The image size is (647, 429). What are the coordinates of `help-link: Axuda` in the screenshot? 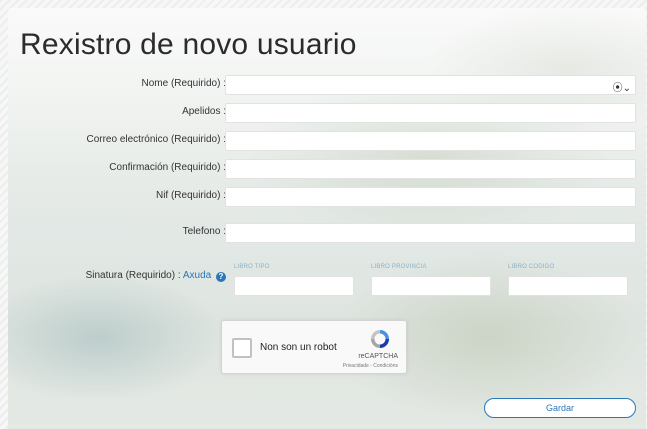 It's located at (197, 275).